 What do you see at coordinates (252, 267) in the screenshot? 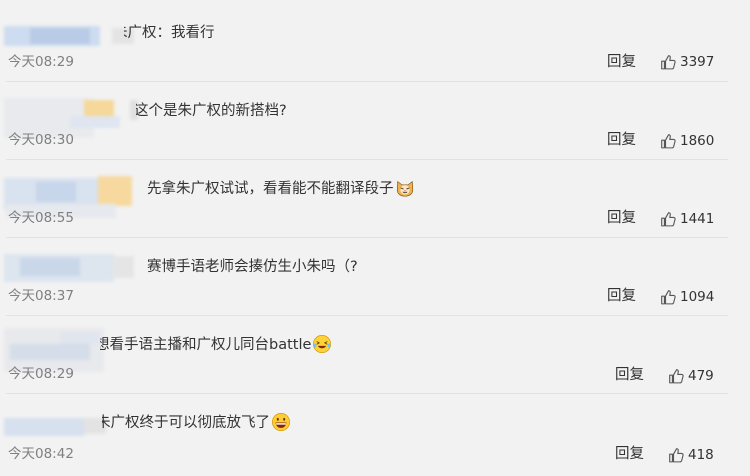
I see `comment-text: 赛博手语老师会揍仿生小朱吗（?` at bounding box center [252, 267].